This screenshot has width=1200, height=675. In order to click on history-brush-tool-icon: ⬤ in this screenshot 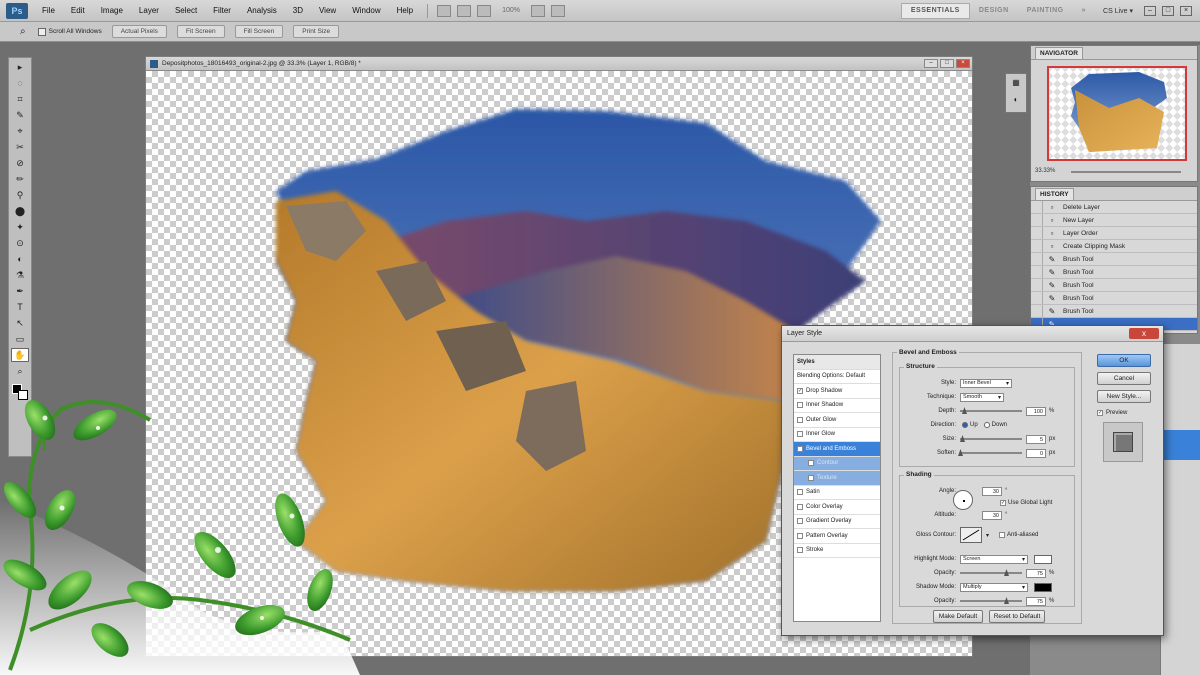, I will do `click(20, 211)`.